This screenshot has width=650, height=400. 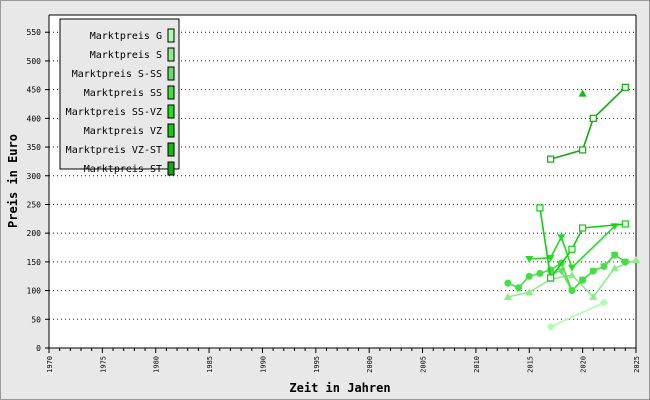 I want to click on x-tick-label: 2010, so click(x=477, y=364).